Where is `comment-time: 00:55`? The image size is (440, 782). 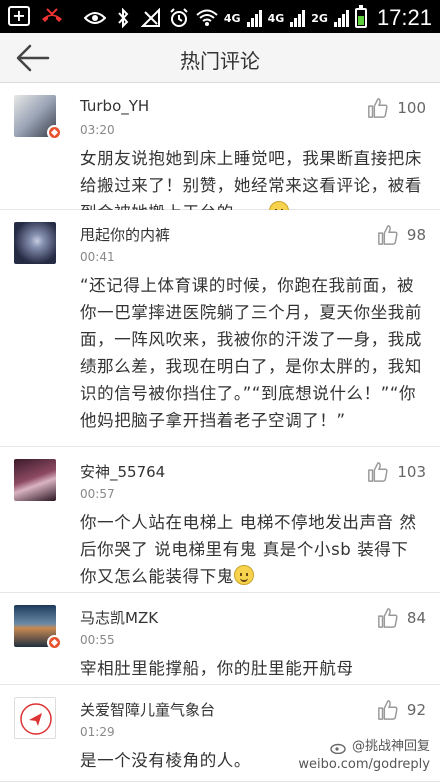 comment-time: 00:55 is located at coordinates (97, 640).